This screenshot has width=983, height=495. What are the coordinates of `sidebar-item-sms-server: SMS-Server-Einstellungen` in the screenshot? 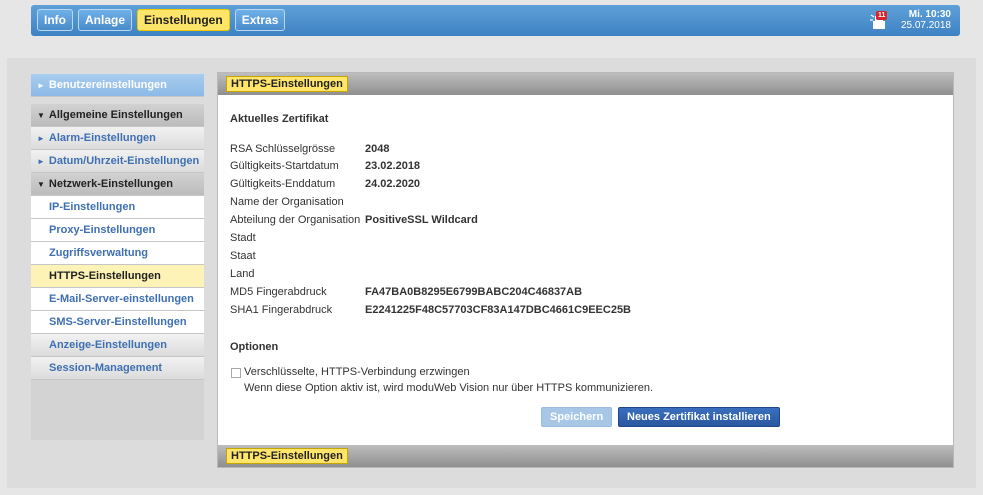 It's located at (117, 322).